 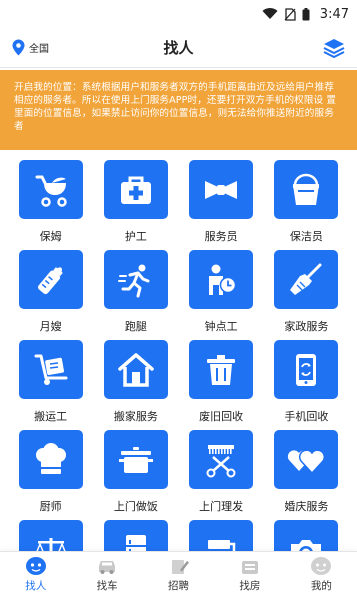 What do you see at coordinates (306, 236) in the screenshot?
I see `service-label: 保洁员` at bounding box center [306, 236].